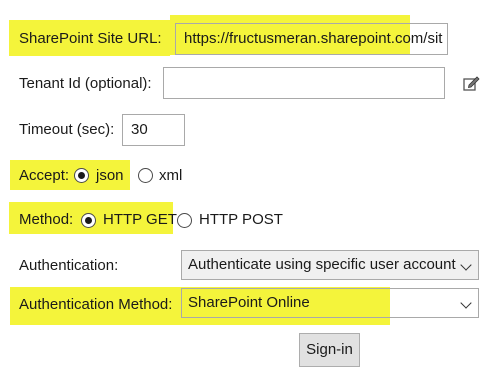  I want to click on site-url-label: SharePoint Site URL:, so click(90, 38).